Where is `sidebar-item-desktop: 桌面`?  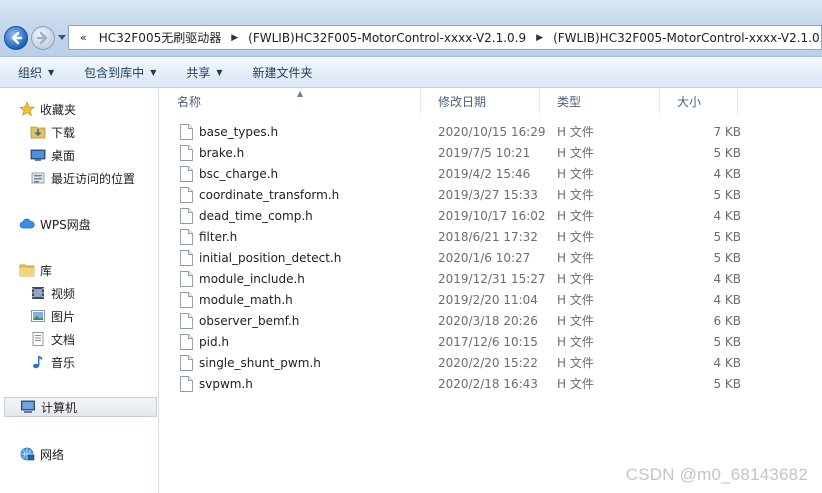 sidebar-item-desktop: 桌面 is located at coordinates (52, 155).